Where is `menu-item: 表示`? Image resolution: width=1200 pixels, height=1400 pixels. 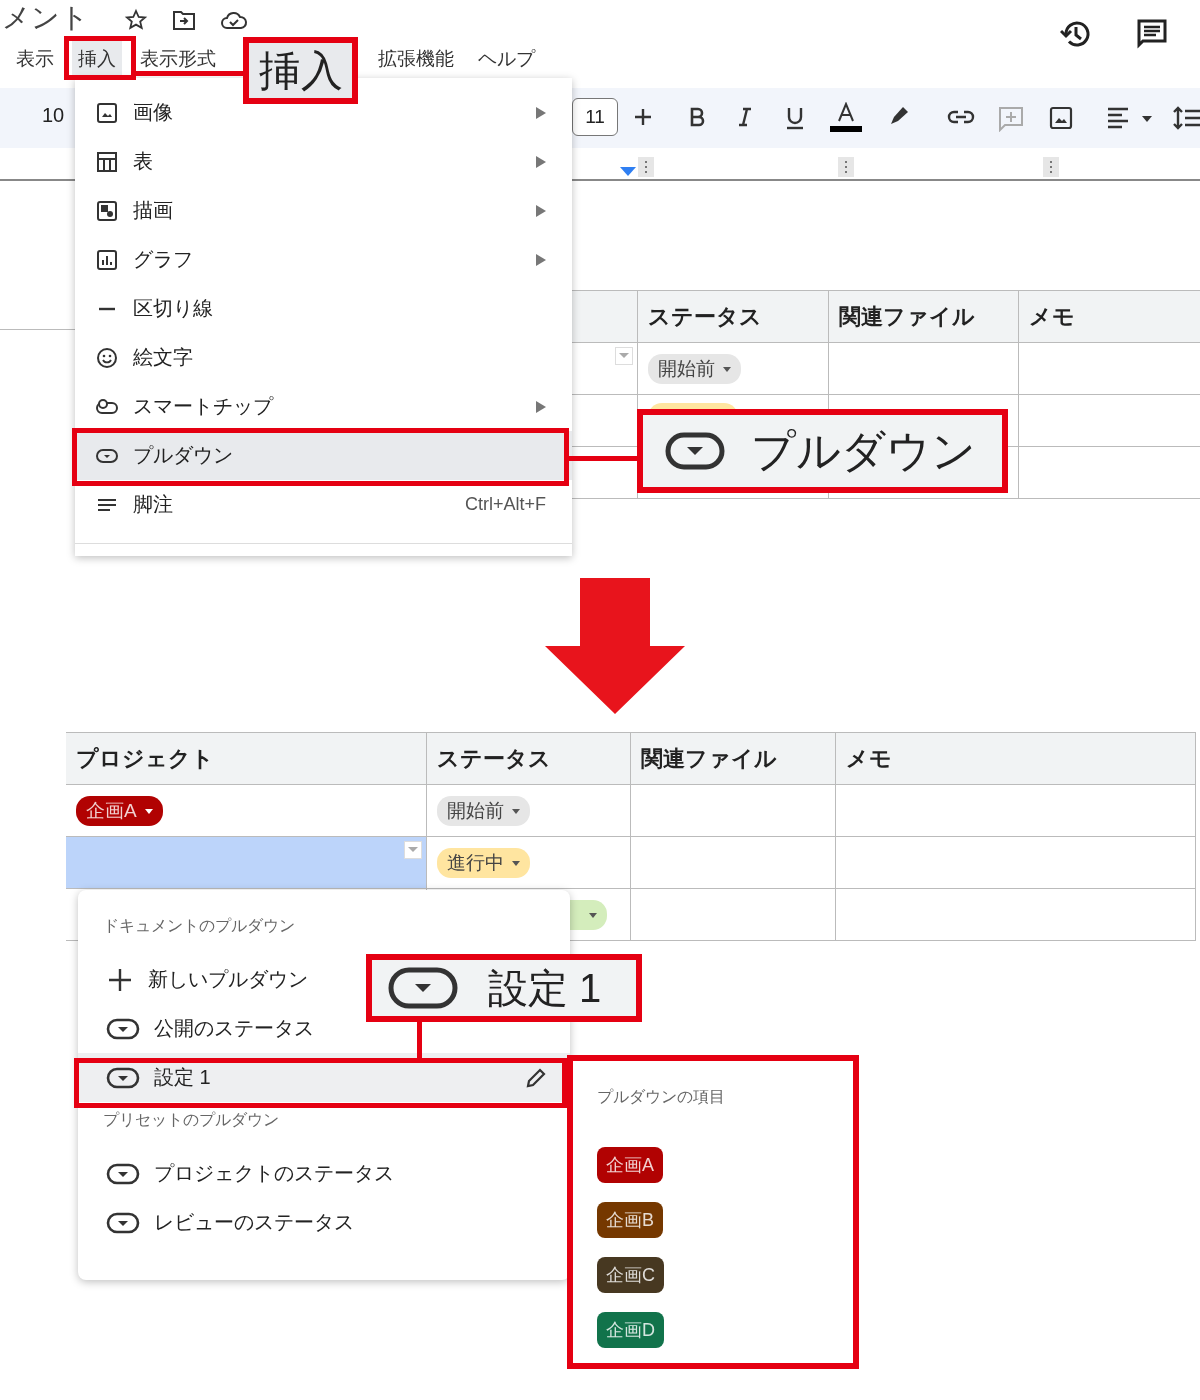 menu-item: 表示 is located at coordinates (35, 59).